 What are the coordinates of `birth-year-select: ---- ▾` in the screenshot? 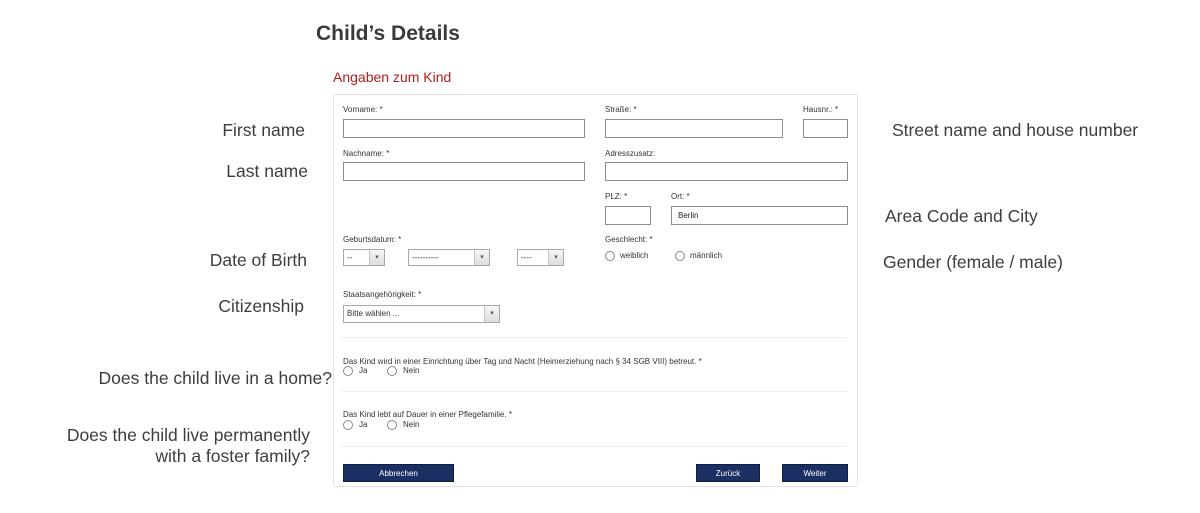 It's located at (540, 257).